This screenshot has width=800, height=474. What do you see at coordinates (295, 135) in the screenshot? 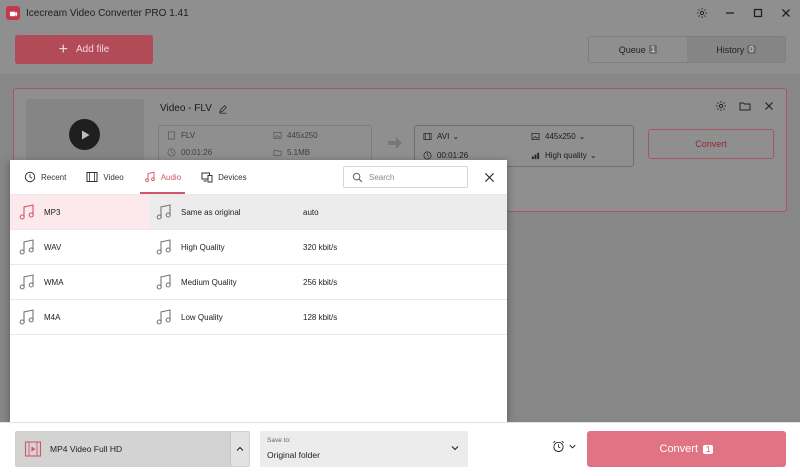
I see `source-resolution: 445x250` at bounding box center [295, 135].